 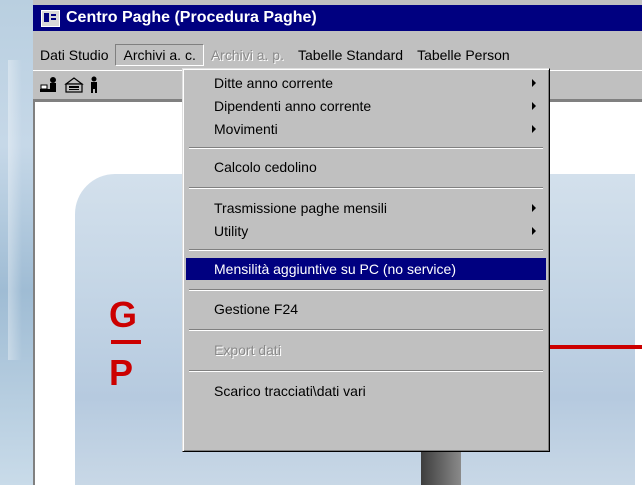 What do you see at coordinates (50, 18) in the screenshot?
I see `app-icon` at bounding box center [50, 18].